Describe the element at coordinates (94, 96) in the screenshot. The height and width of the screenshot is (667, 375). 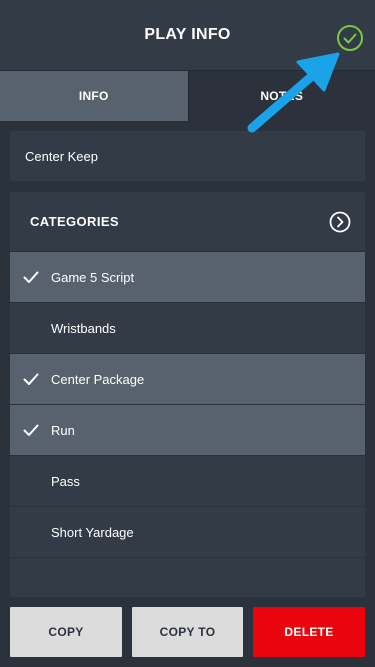
I see `tab-info: INFO` at that location.